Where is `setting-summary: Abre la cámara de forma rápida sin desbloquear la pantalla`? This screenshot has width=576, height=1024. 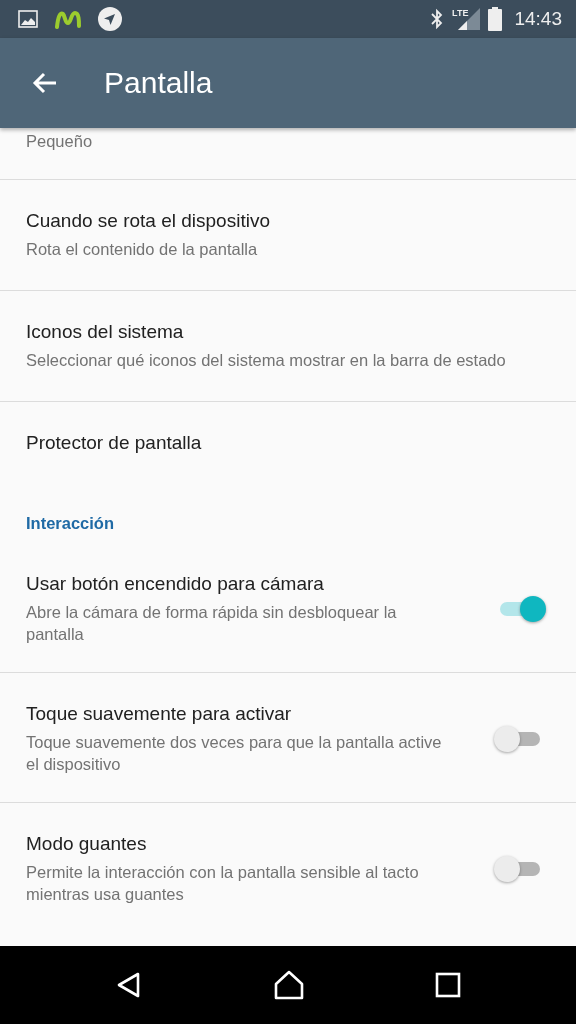 setting-summary: Abre la cámara de forma rápida sin desbloquear la pantalla is located at coordinates (212, 623).